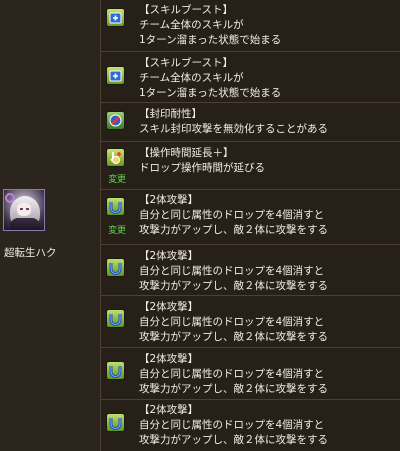  What do you see at coordinates (250, 122) in the screenshot?
I see `awakening-row: 【封印耐性】 スキル封印攻撃を無効化することがある` at bounding box center [250, 122].